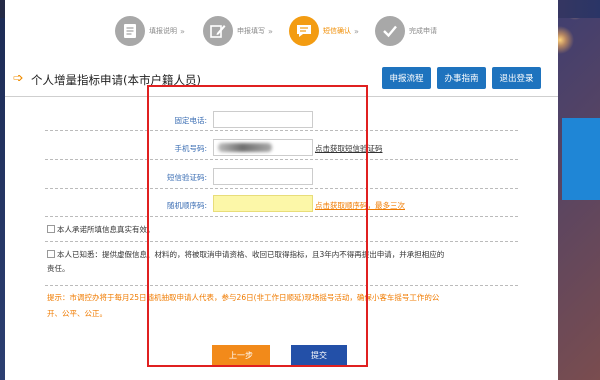  Describe the element at coordinates (186, 205) in the screenshot. I see `random-code-label: 随机顺序码:` at that location.